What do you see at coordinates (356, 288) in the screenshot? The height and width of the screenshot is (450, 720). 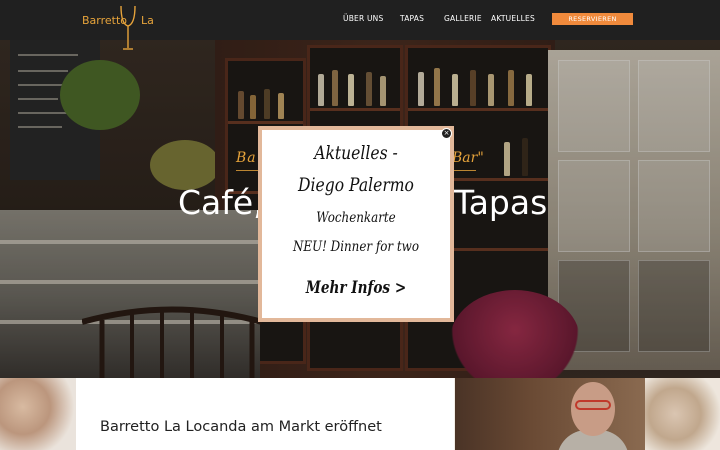 I see `popup-more-info-link: Mehr Infos >` at bounding box center [356, 288].